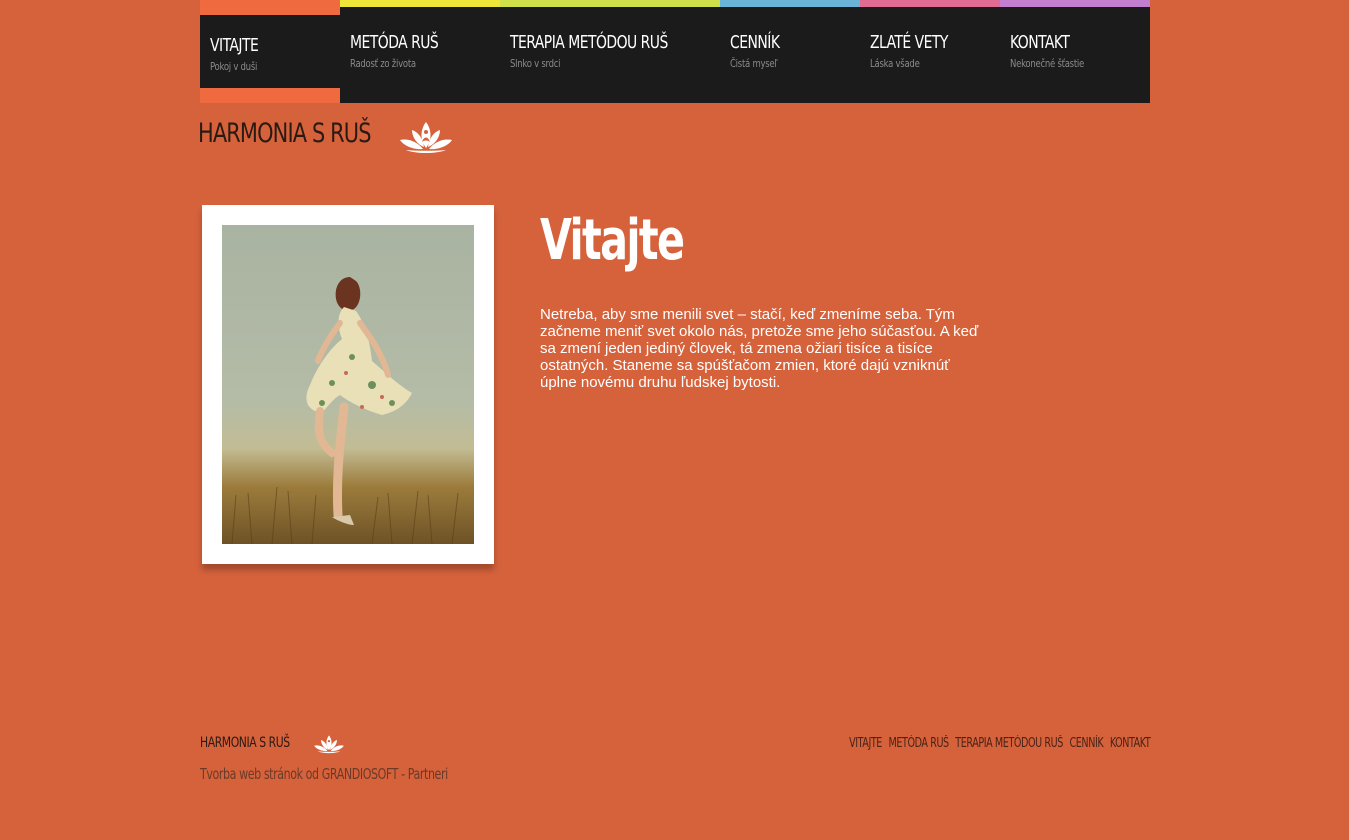  I want to click on nav-title: VITAJTE, so click(234, 45).